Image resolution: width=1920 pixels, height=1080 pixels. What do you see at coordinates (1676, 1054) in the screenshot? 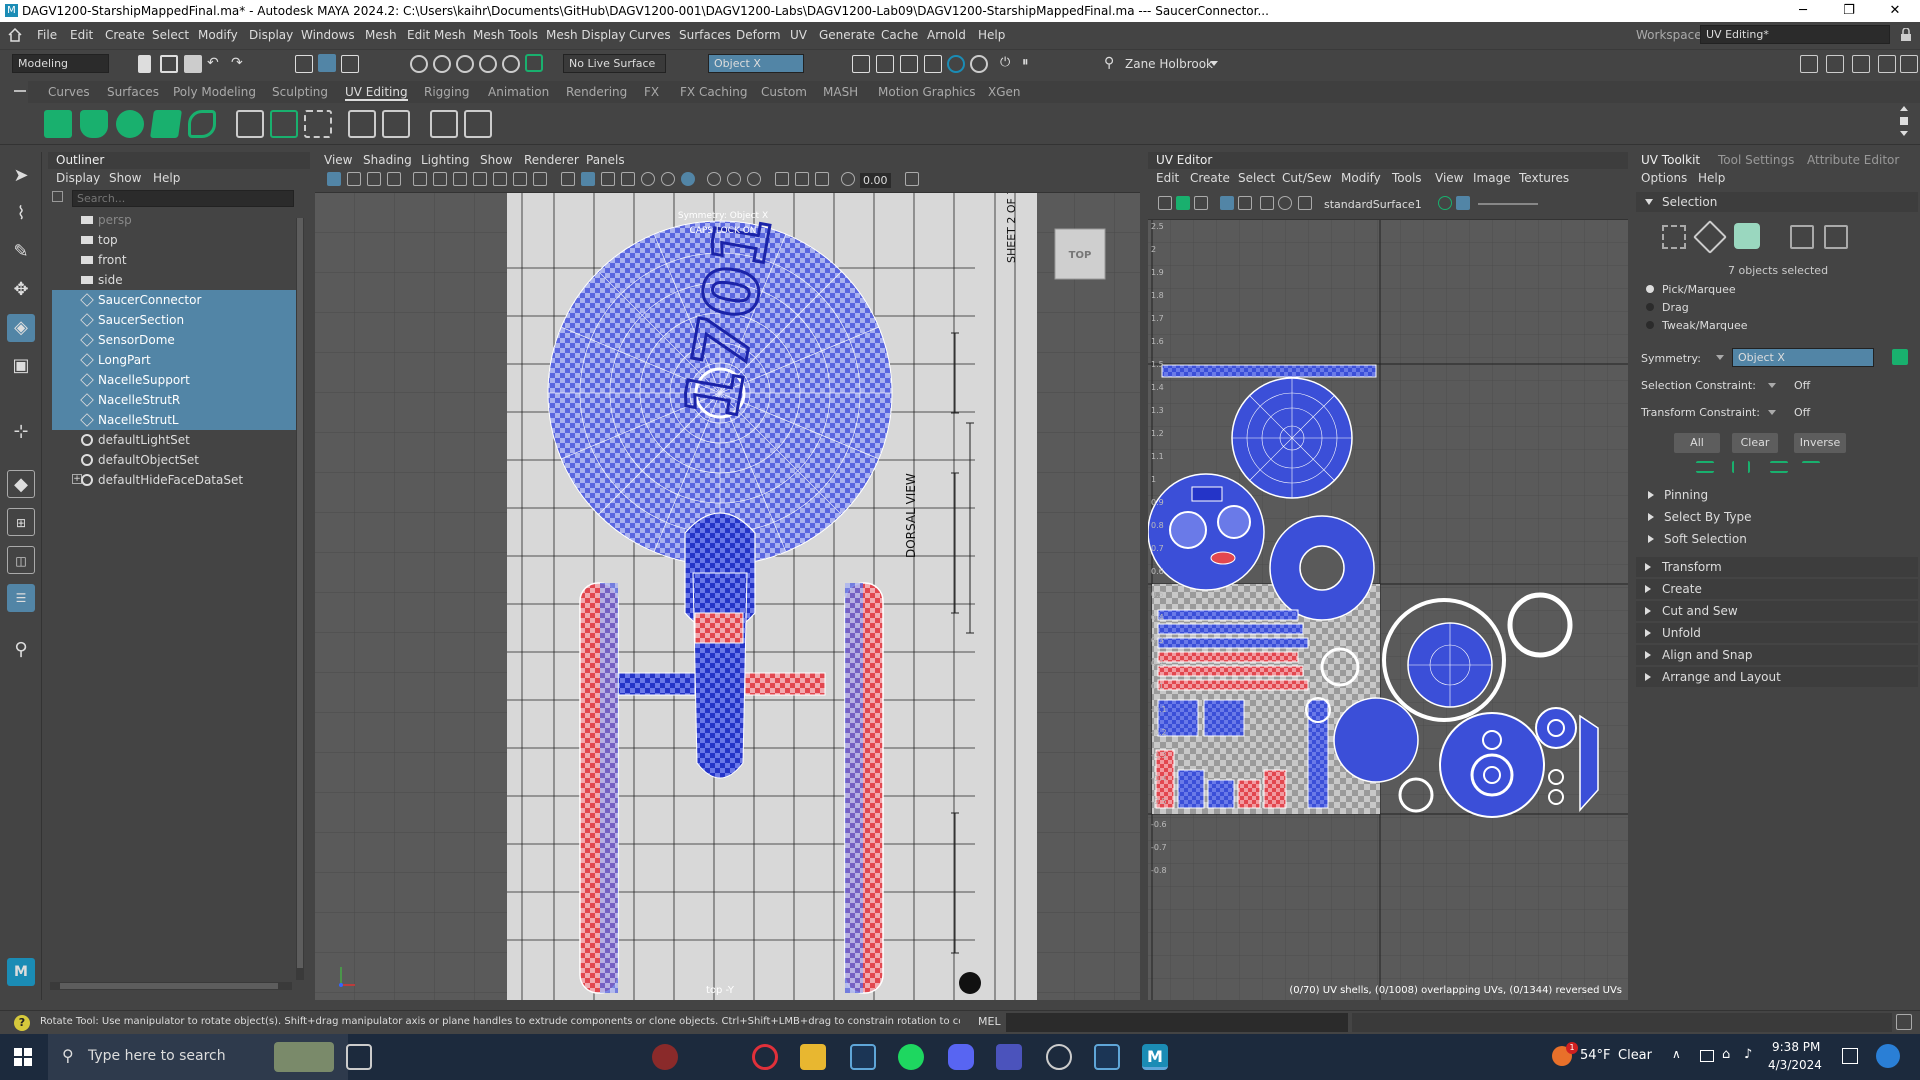
I see `tray-chevron-icon: ∧` at bounding box center [1676, 1054].